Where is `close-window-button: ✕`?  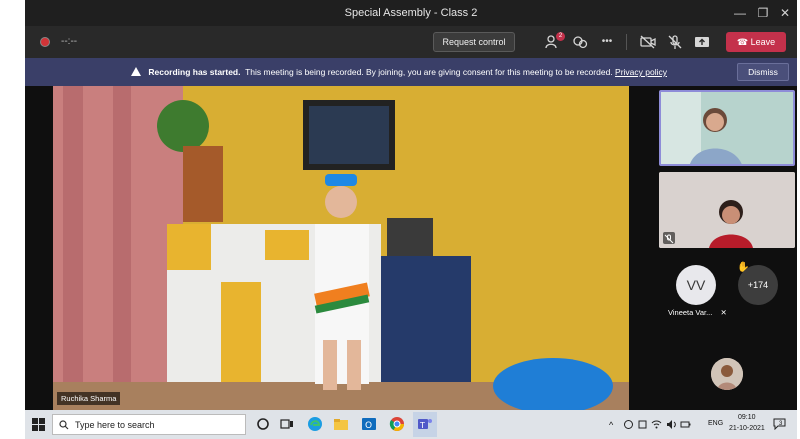 close-window-button: ✕ is located at coordinates (785, 13).